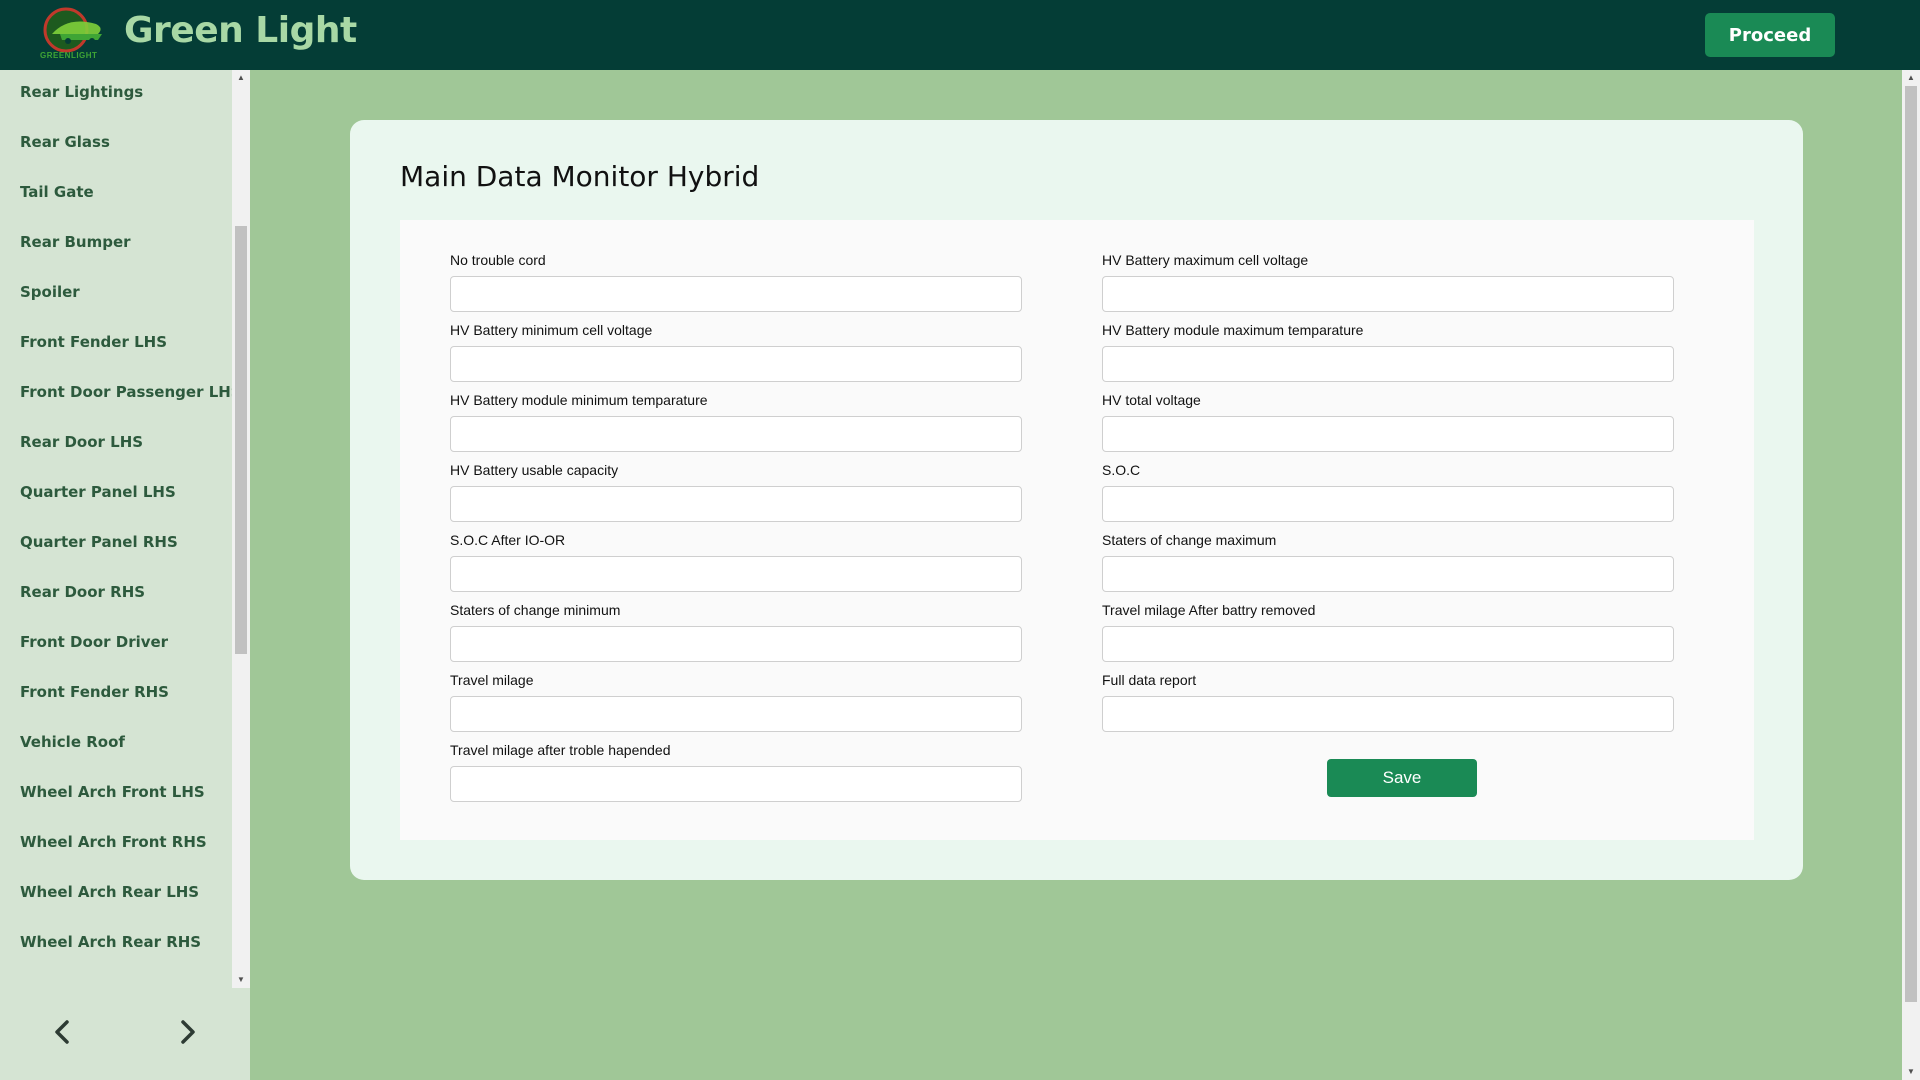 Image resolution: width=1920 pixels, height=1080 pixels. Describe the element at coordinates (116, 545) in the screenshot. I see `sidebar-item-quarter-panel-rhs: Quarter Panel RHS` at that location.